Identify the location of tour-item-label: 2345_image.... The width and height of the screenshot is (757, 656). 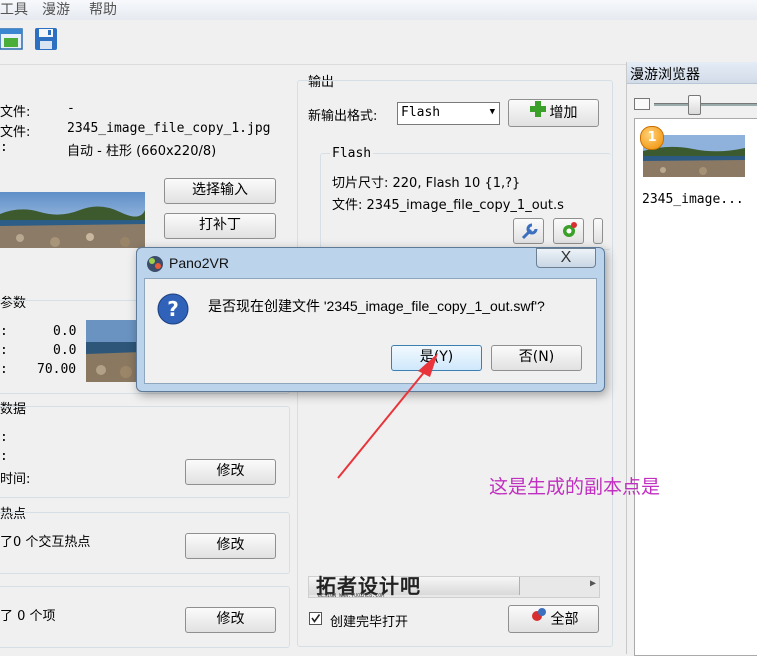
(693, 199).